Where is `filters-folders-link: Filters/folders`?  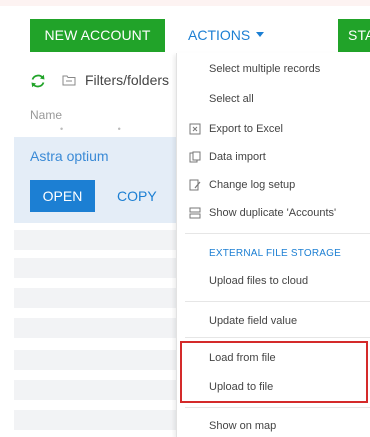
filters-folders-link: Filters/folders is located at coordinates (127, 80).